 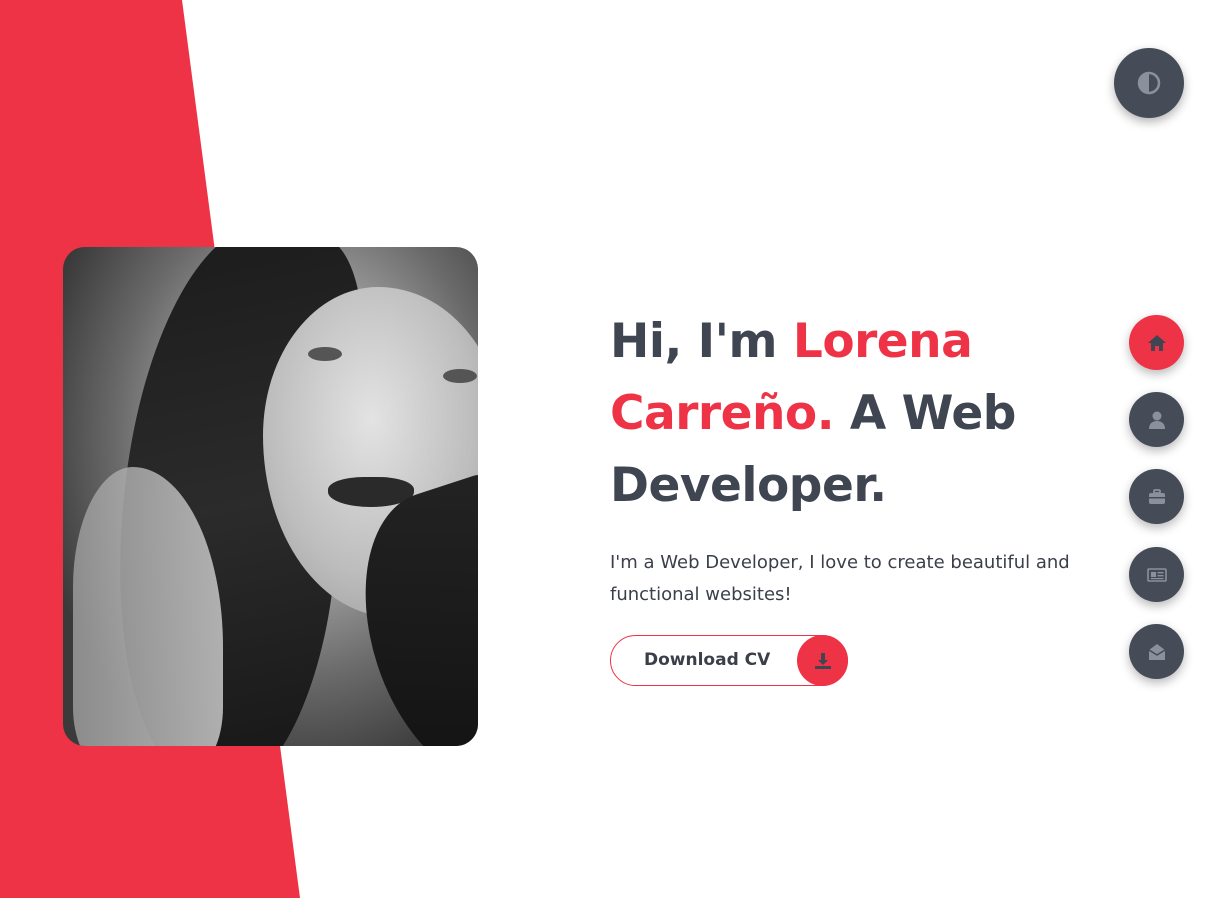 I want to click on nav-about-button, so click(x=1156, y=419).